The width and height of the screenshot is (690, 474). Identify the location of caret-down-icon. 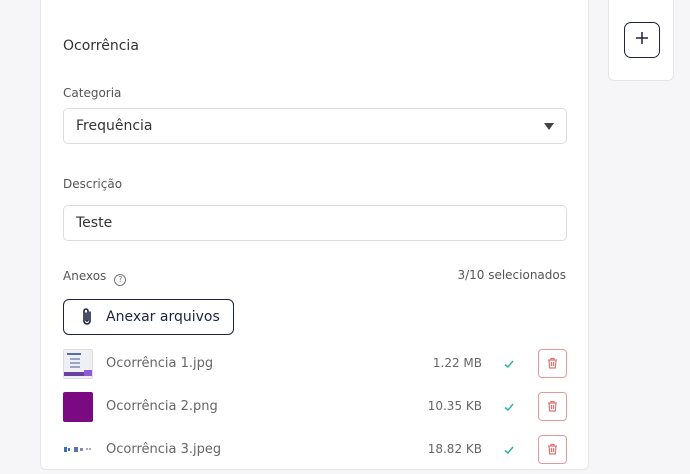
(549, 126).